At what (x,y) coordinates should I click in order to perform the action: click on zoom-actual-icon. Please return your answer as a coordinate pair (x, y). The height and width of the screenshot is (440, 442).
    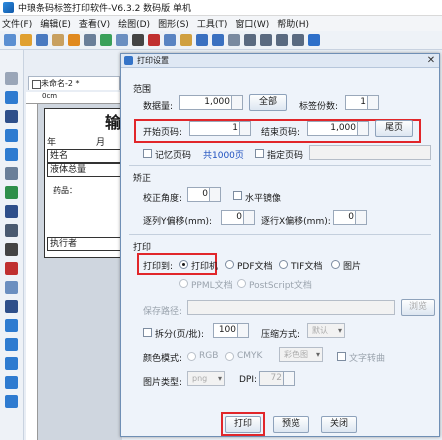
    Looking at the image, I should click on (298, 40).